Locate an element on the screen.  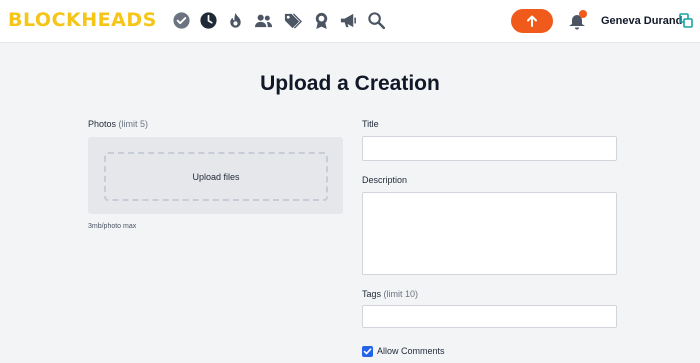
photos-label-text: Photos is located at coordinates (102, 124).